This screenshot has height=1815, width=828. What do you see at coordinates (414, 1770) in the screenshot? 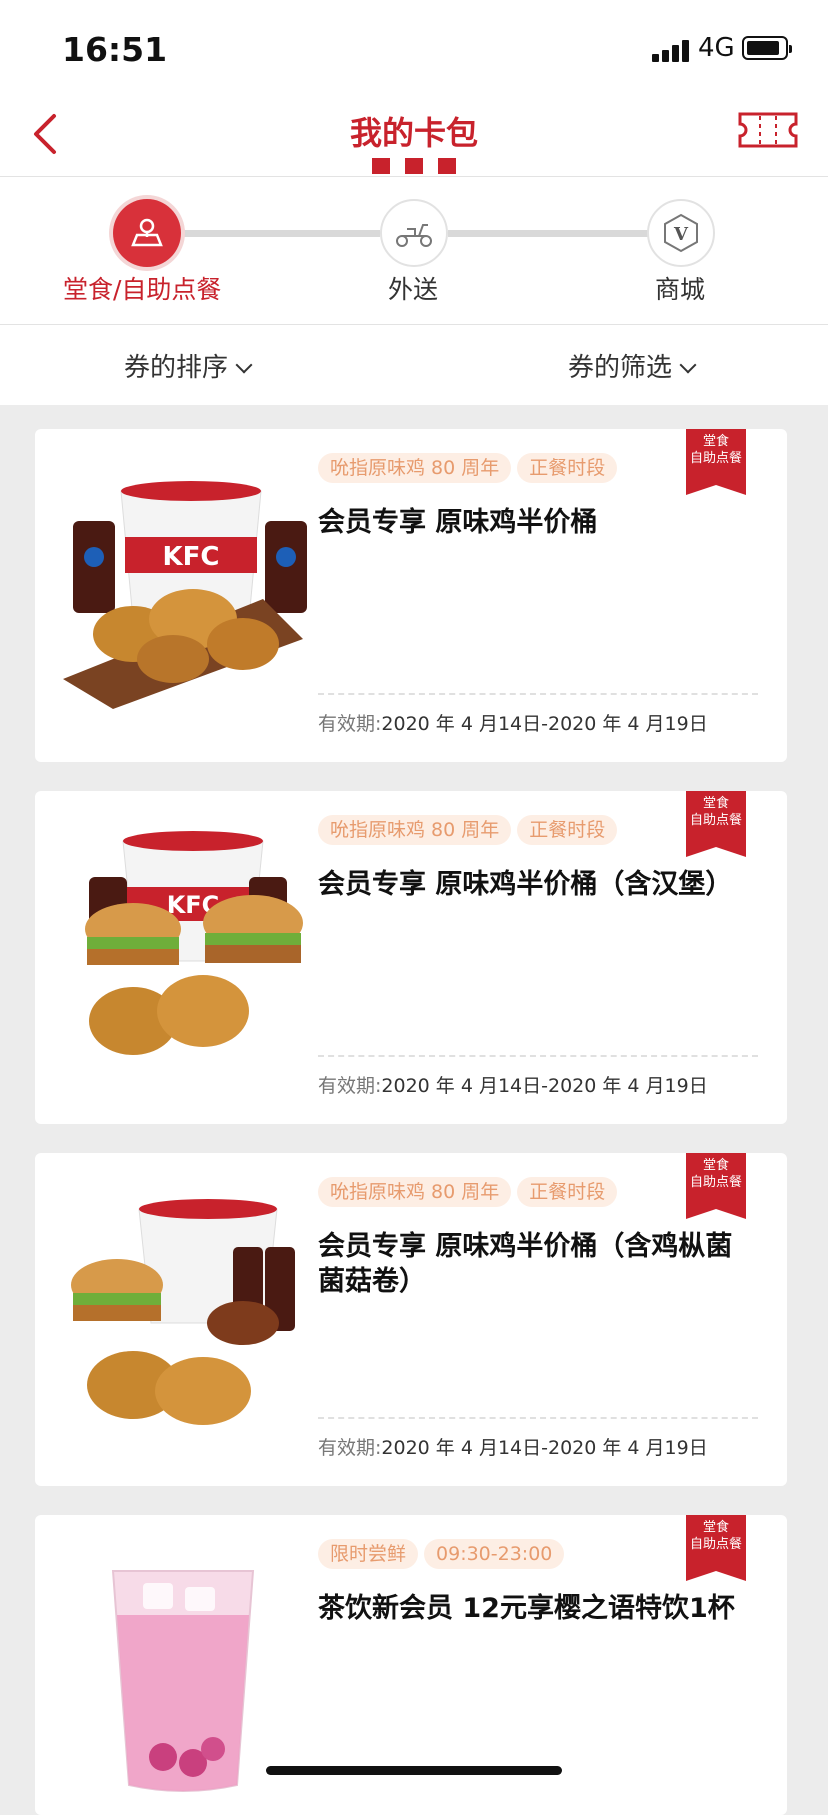
I see `home-indicator` at bounding box center [414, 1770].